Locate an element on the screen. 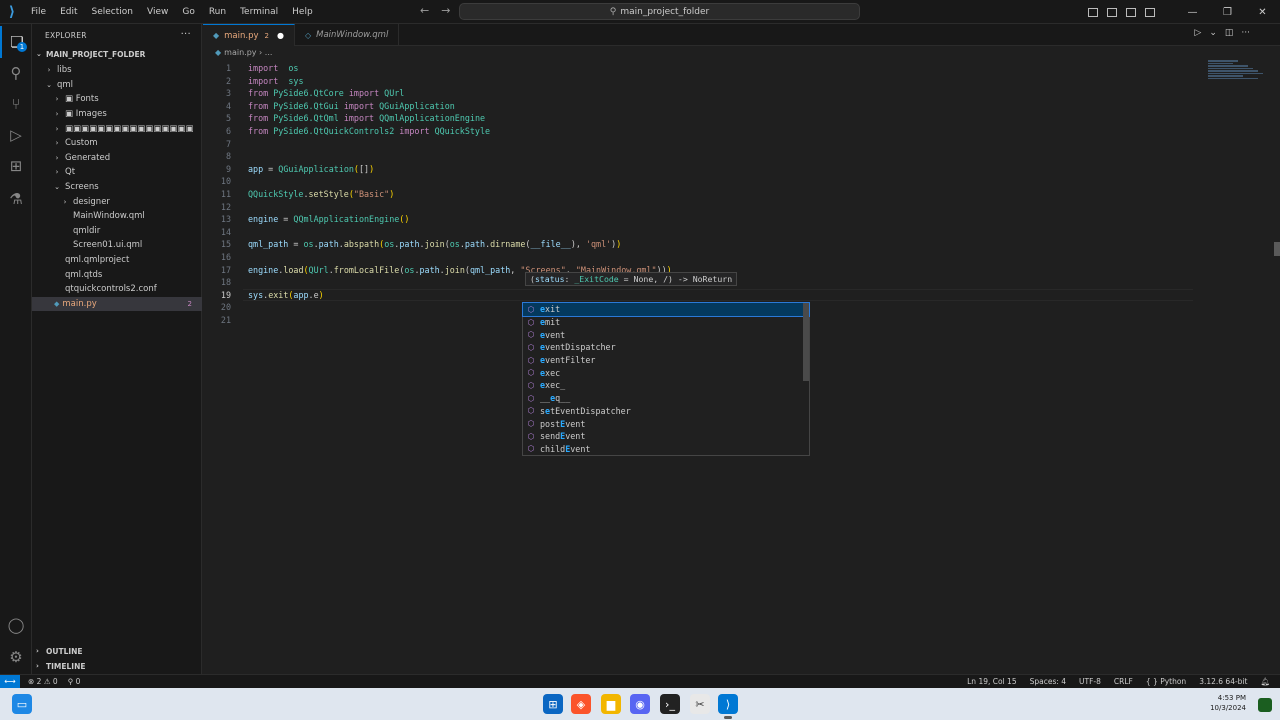  chevron-down-icon: ⌄ is located at coordinates (1213, 33).